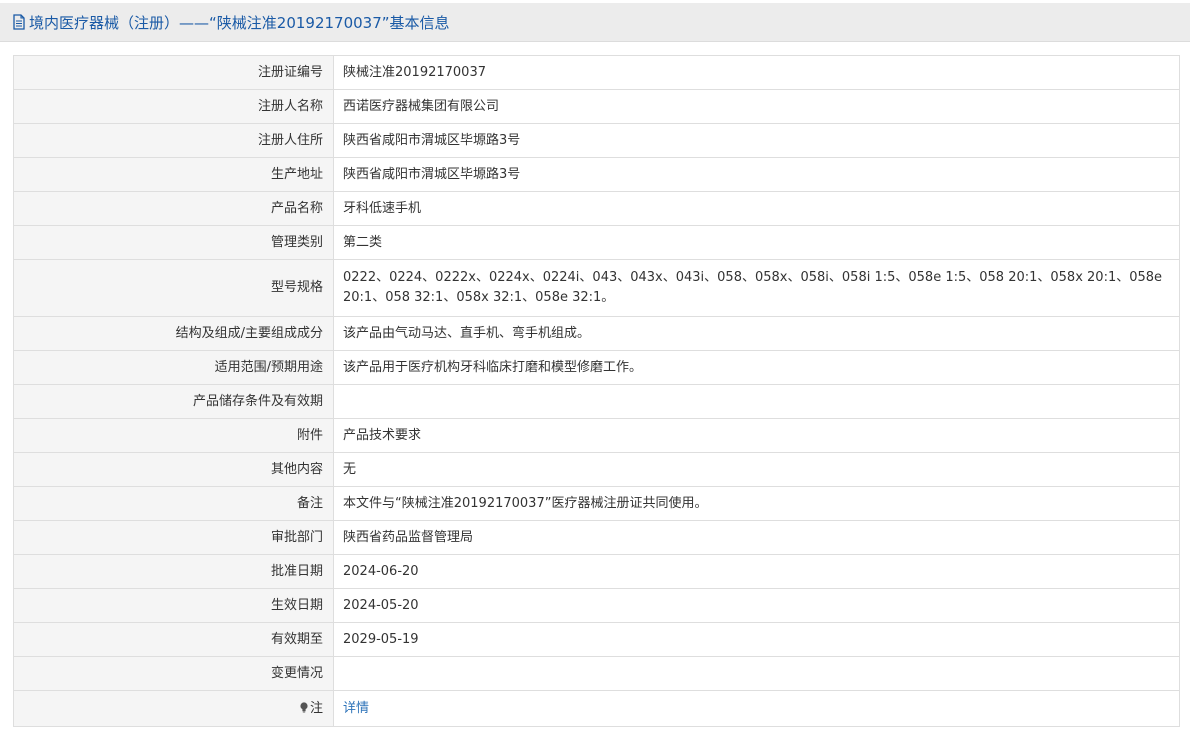 This screenshot has height=735, width=1190. I want to click on row-label: 批准日期, so click(173, 571).